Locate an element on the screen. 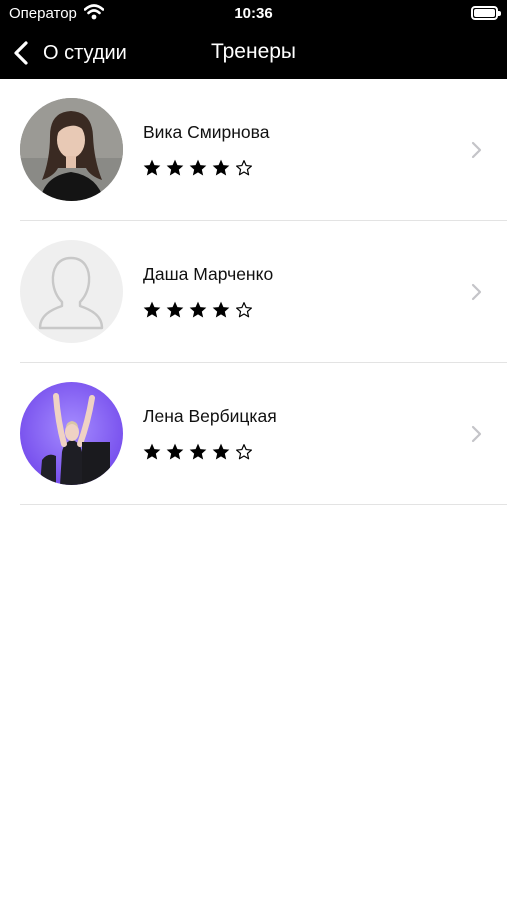 The image size is (507, 900). status-bar: Оператор 10:36 is located at coordinates (253, 14).